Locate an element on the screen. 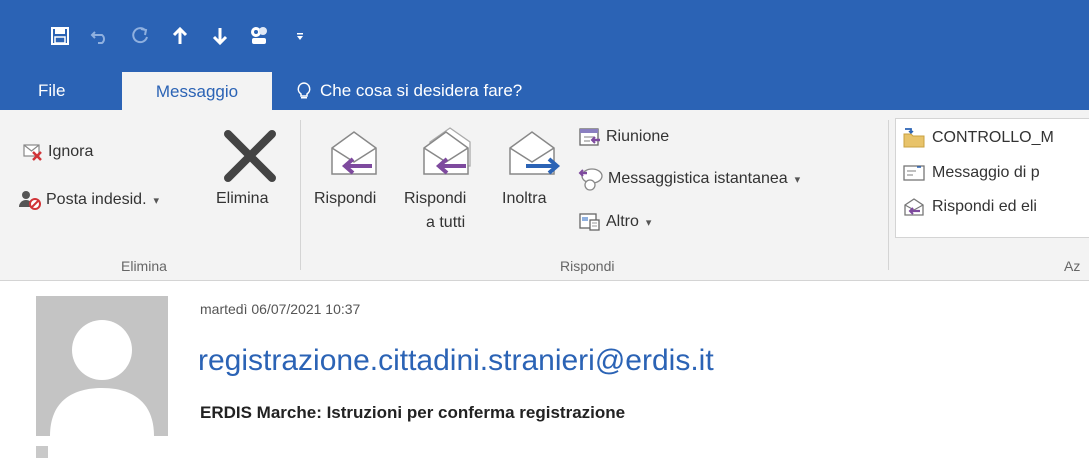  ignora-label: Ignora is located at coordinates (71, 151).